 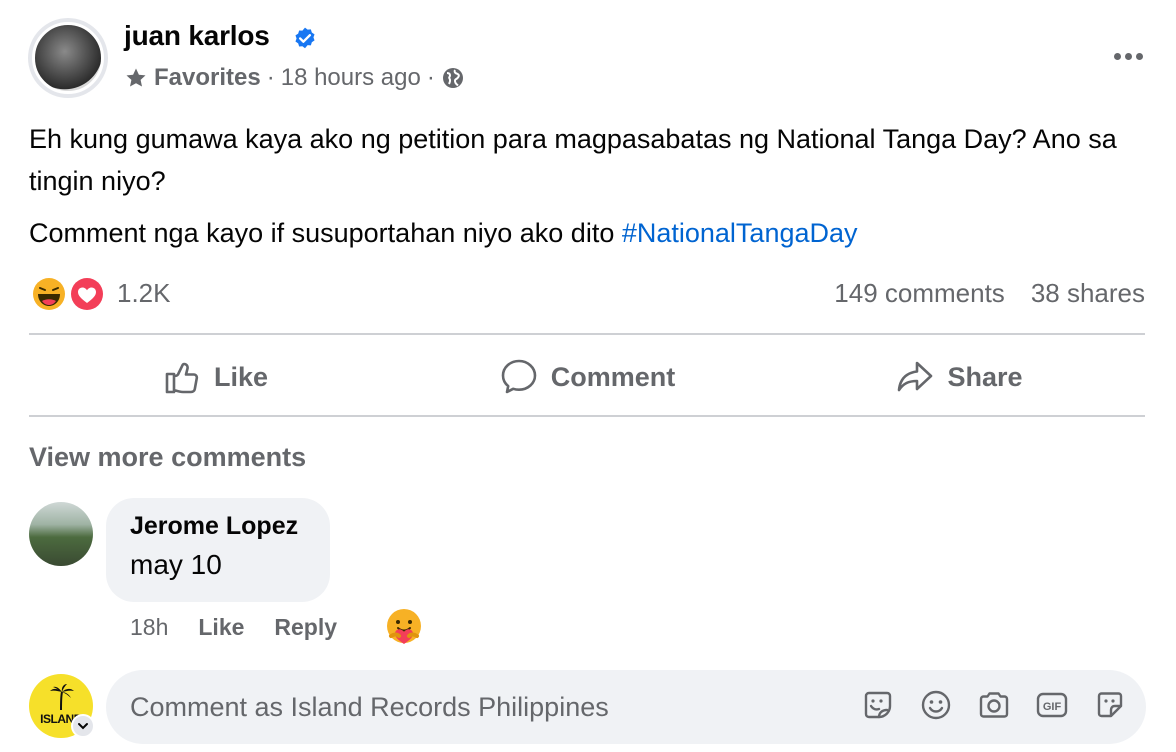 What do you see at coordinates (136, 77) in the screenshot?
I see `star-icon` at bounding box center [136, 77].